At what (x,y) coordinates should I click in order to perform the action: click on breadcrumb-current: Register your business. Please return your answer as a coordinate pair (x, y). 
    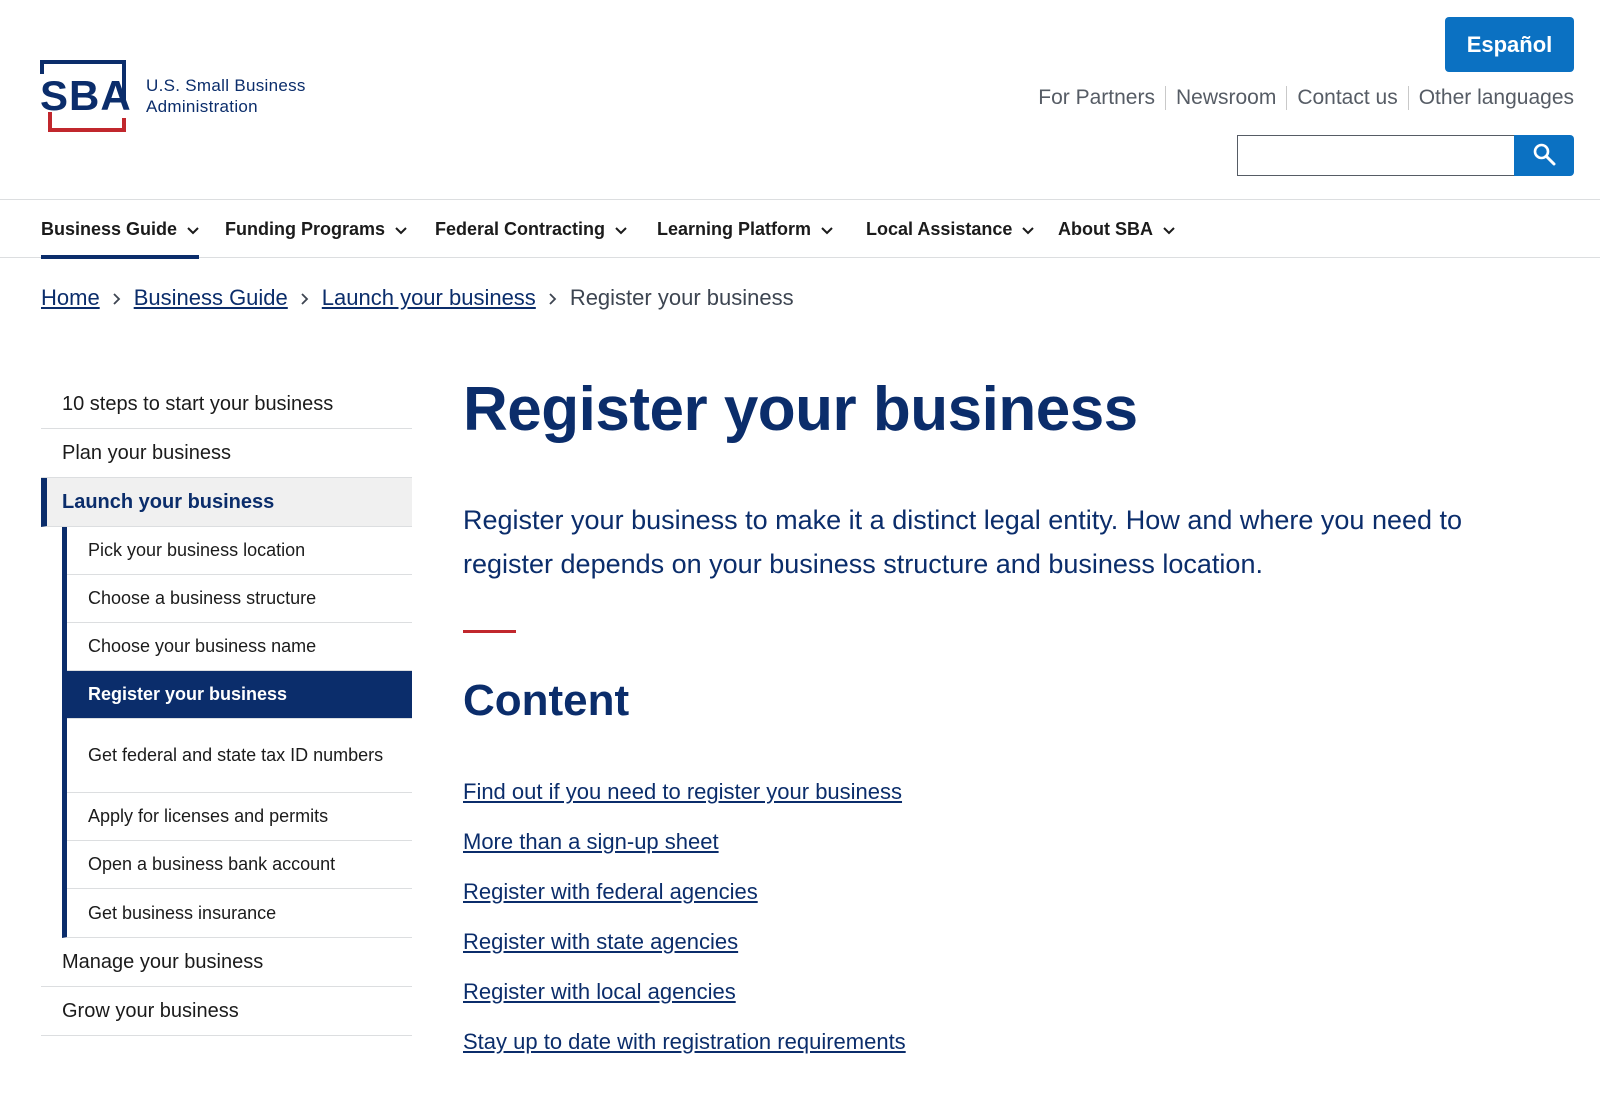
    Looking at the image, I should click on (681, 297).